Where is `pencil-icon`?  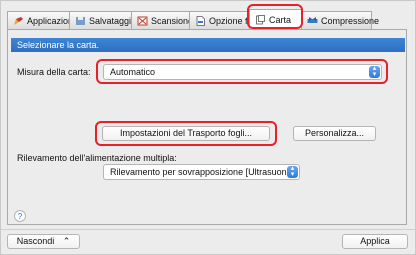
pencil-icon is located at coordinates (18, 21).